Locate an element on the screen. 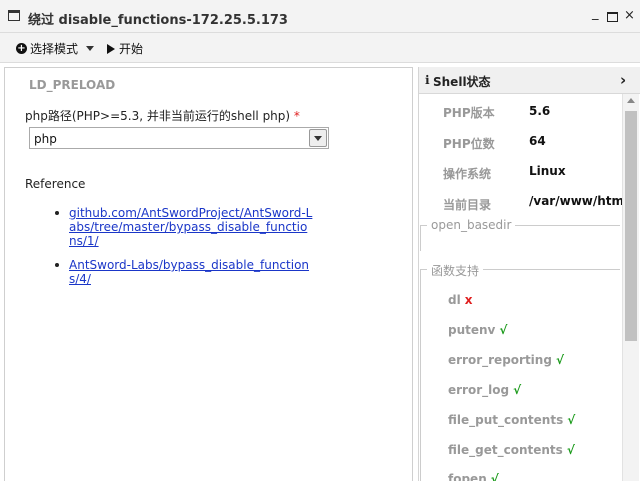 The image size is (640, 481). chevron-down-icon is located at coordinates (318, 138).